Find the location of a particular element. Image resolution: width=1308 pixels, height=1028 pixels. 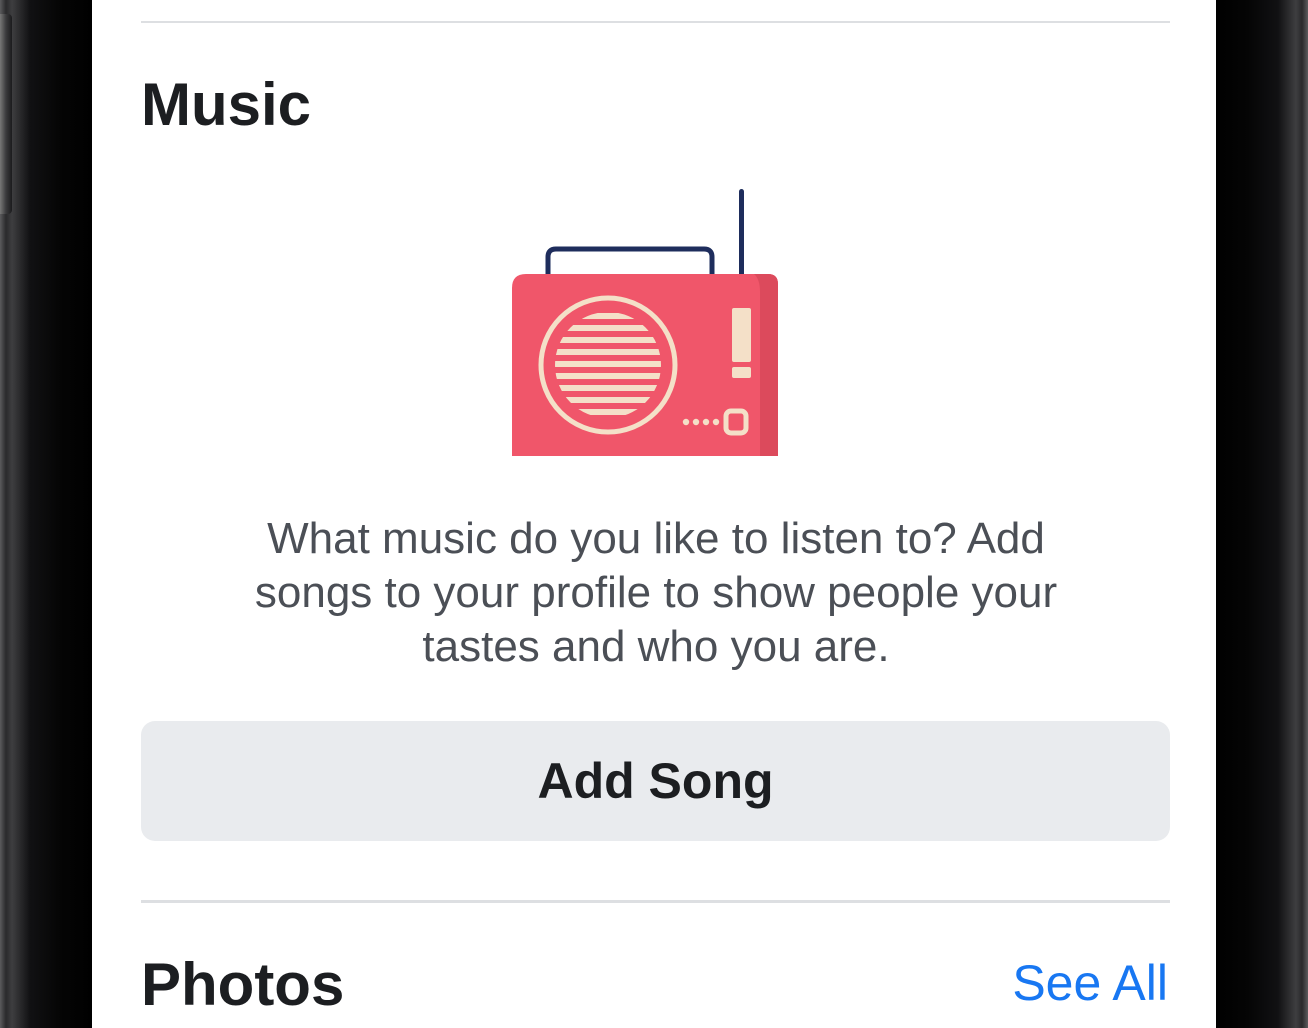

phone-side-button is located at coordinates (6, 114).